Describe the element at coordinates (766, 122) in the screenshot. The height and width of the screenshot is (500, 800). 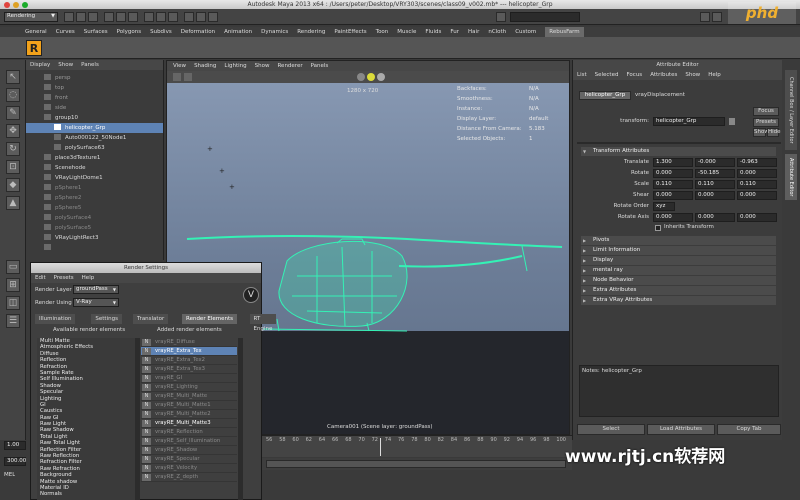
I see `presets-button: Presets` at that location.